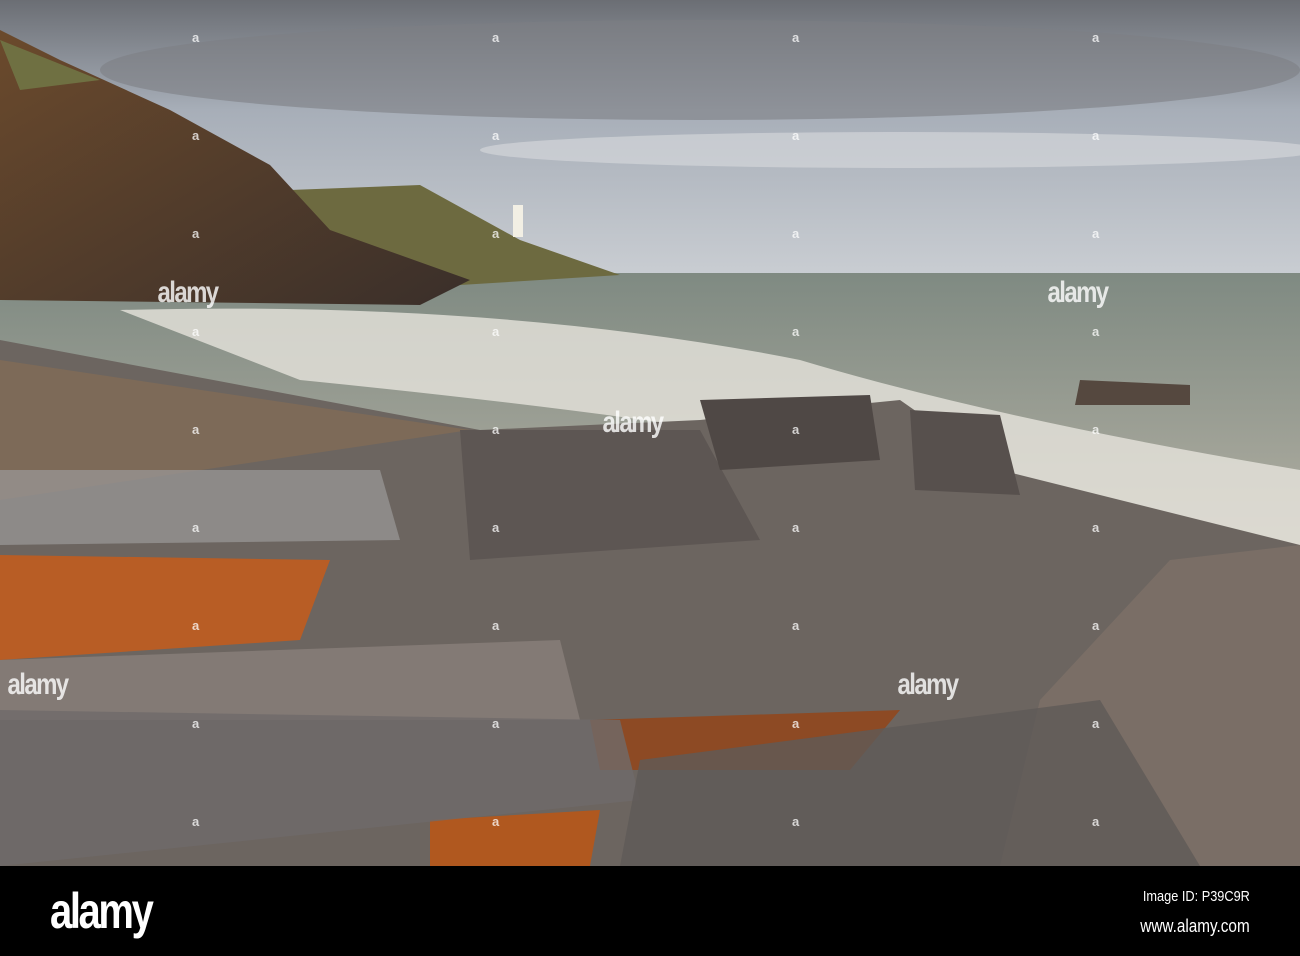 The width and height of the screenshot is (1300, 956). What do you see at coordinates (518, 221) in the screenshot?
I see `lighthouse` at bounding box center [518, 221].